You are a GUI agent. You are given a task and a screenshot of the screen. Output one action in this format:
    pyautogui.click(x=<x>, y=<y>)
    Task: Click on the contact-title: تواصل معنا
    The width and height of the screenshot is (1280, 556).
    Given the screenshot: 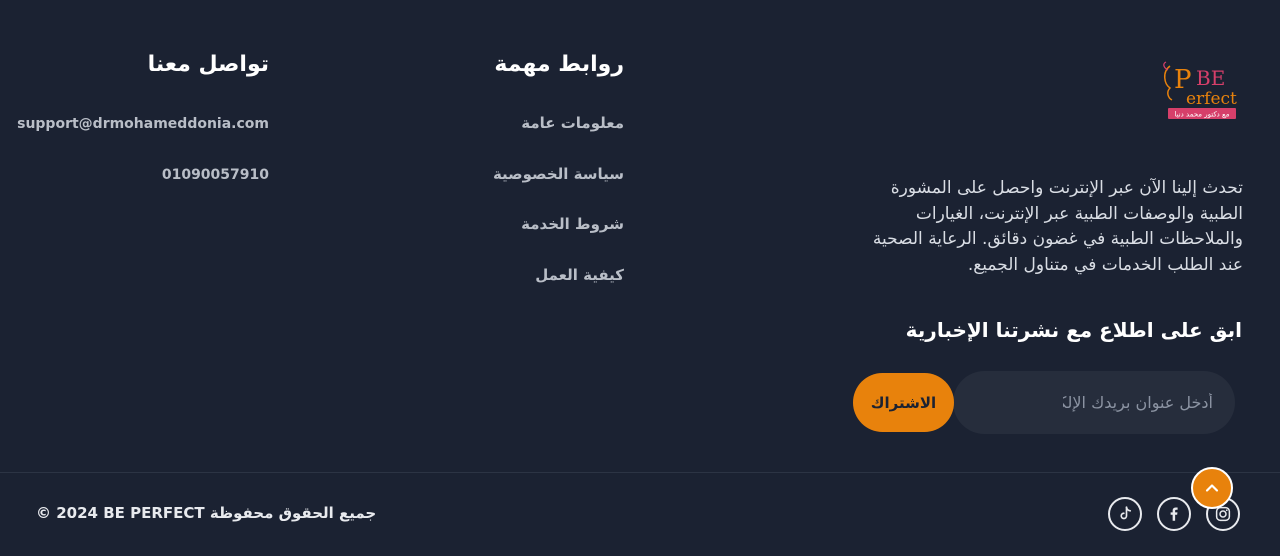 What is the action you would take?
    pyautogui.click(x=208, y=64)
    